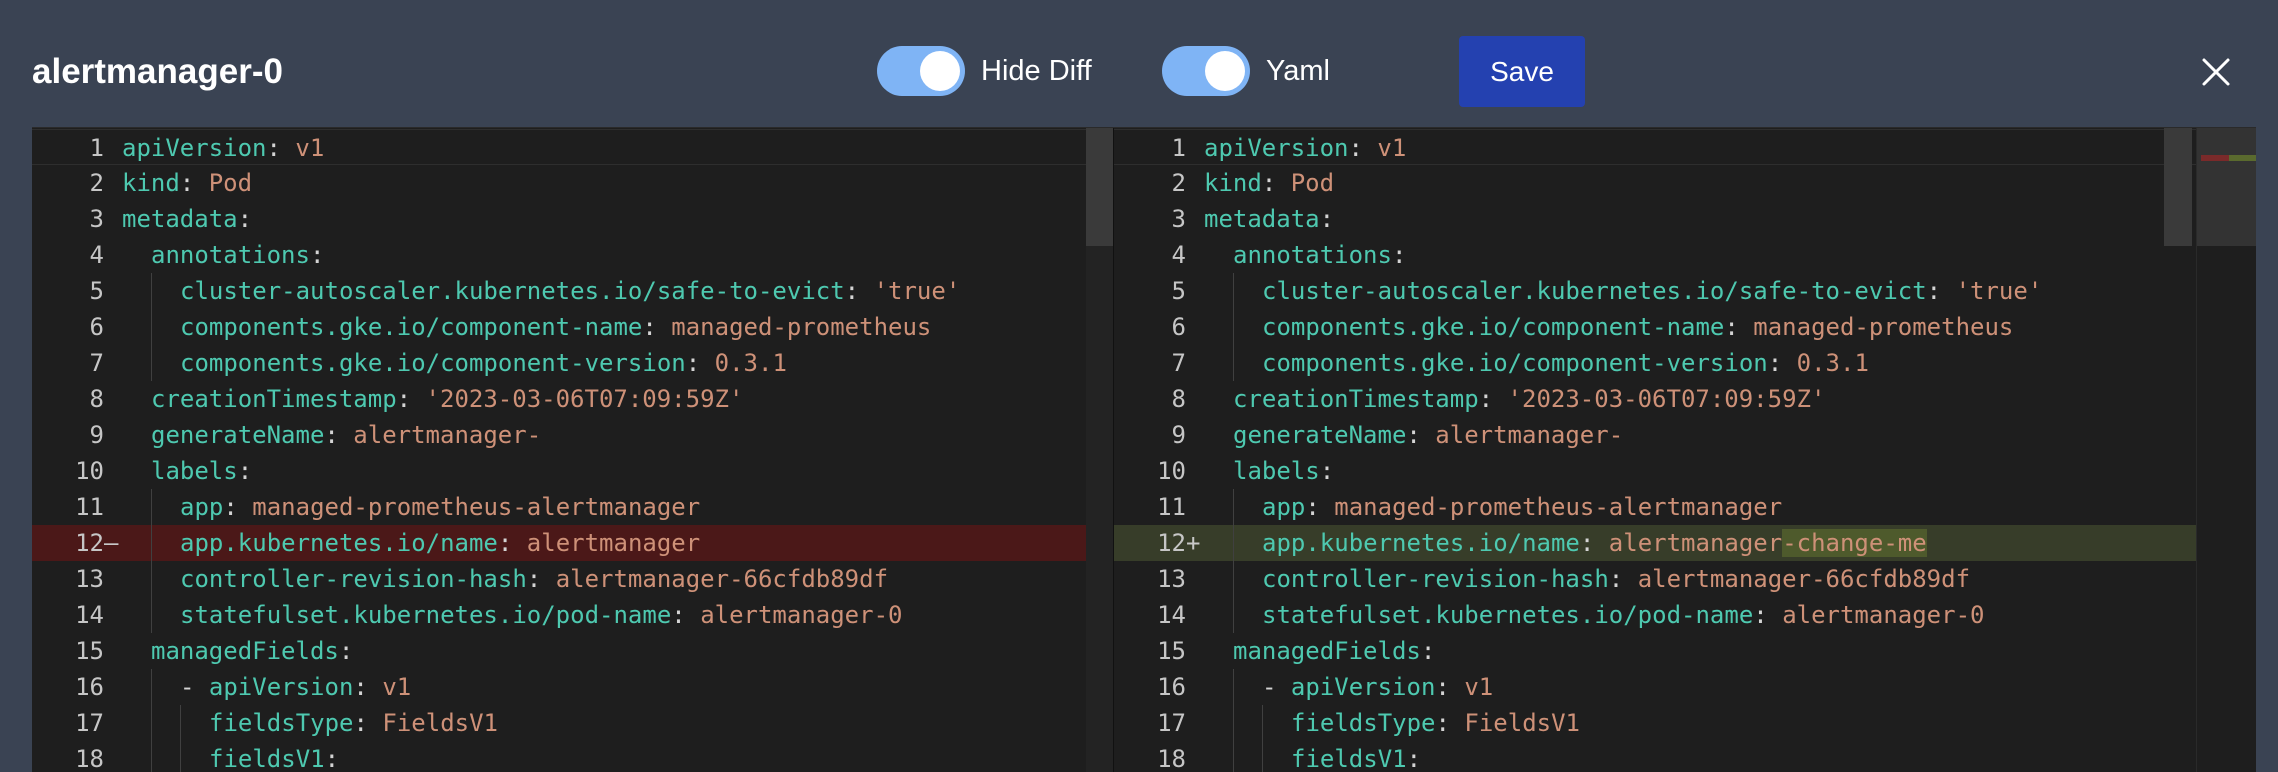 The height and width of the screenshot is (772, 2278). I want to click on code-line-removed: 12— app.kubernetes.io/name: alertmanager, so click(572, 543).